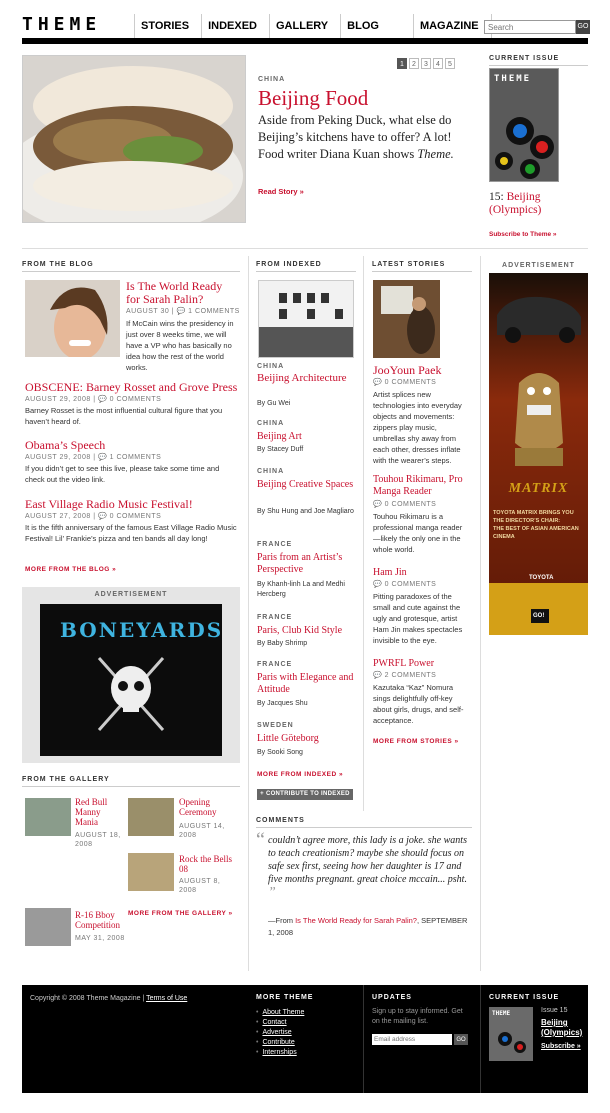  Describe the element at coordinates (283, 1012) in the screenshot. I see `footer-link-about: About Theme` at that location.